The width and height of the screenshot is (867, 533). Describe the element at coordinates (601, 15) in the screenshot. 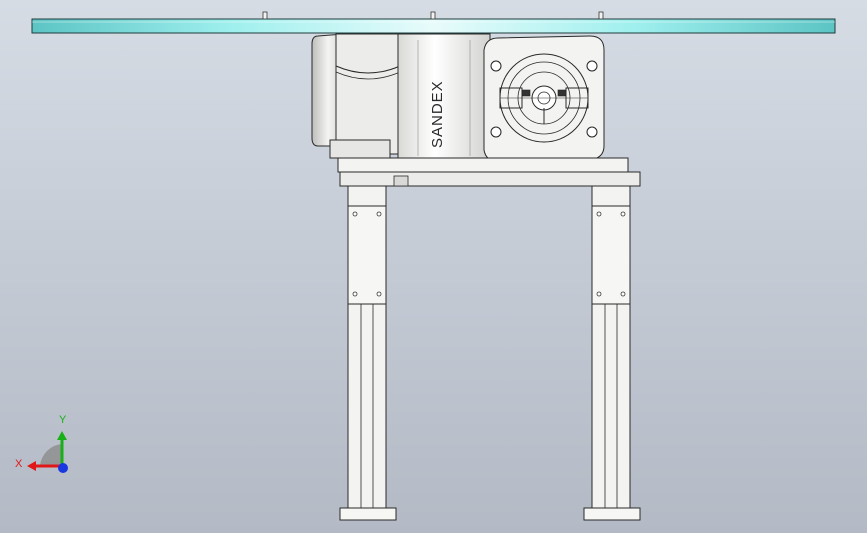

I see `locating-pin-right` at that location.